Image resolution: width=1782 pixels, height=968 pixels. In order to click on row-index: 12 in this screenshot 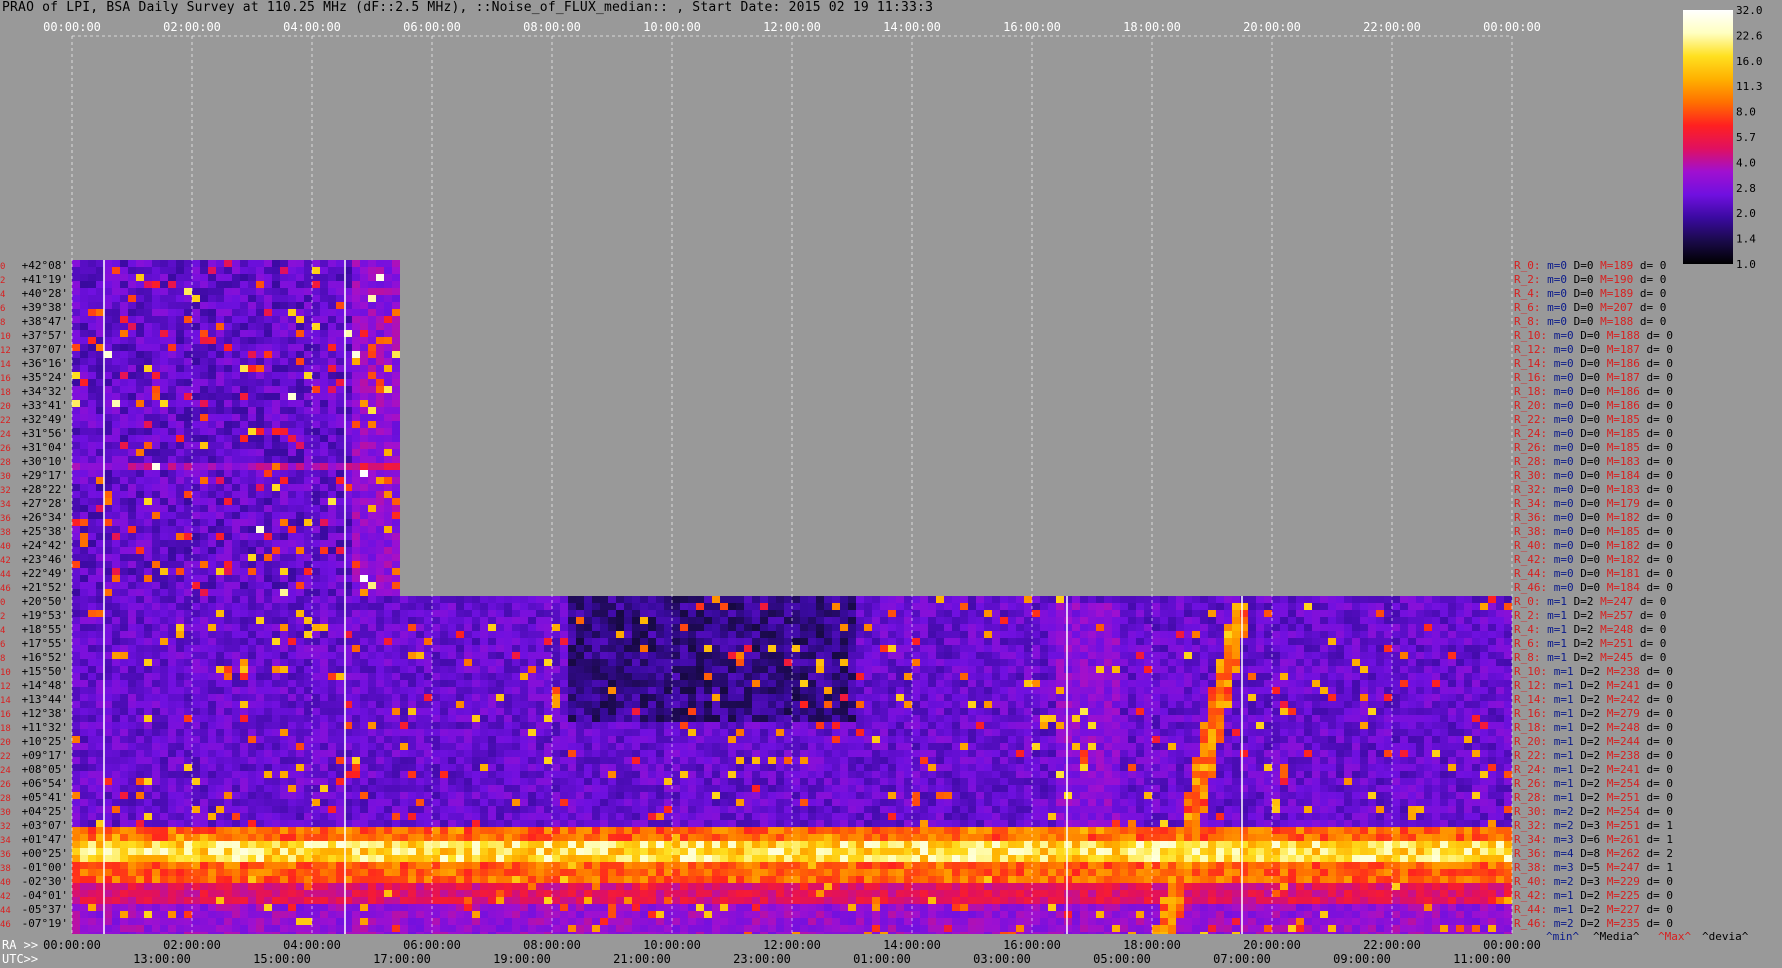, I will do `click(5, 351)`.